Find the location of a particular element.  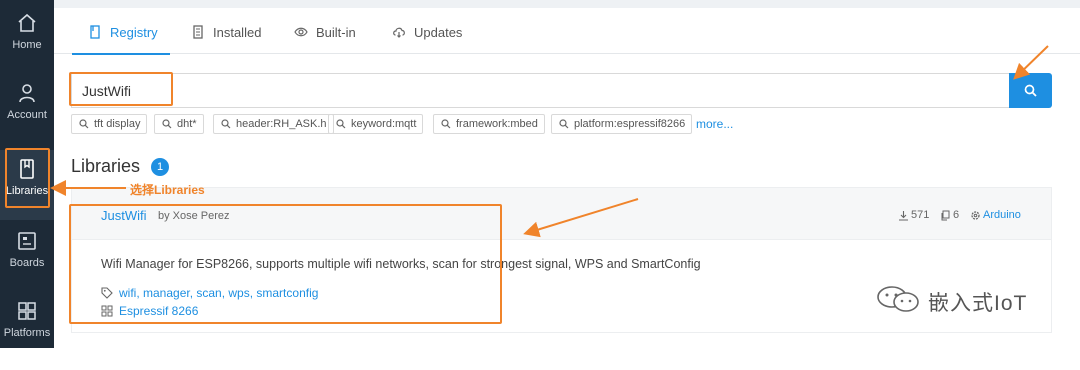

tab-label: Registry is located at coordinates (134, 32).